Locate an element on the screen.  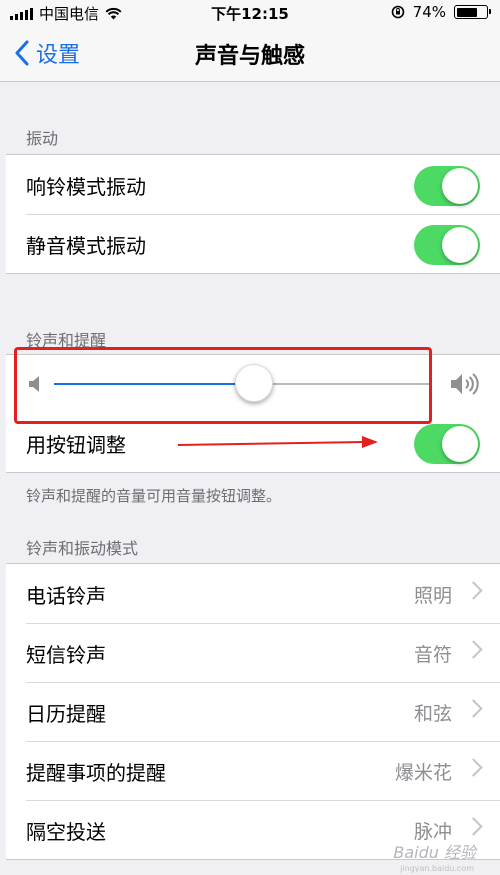
text-tone-label: 短信铃声 is located at coordinates (66, 655).